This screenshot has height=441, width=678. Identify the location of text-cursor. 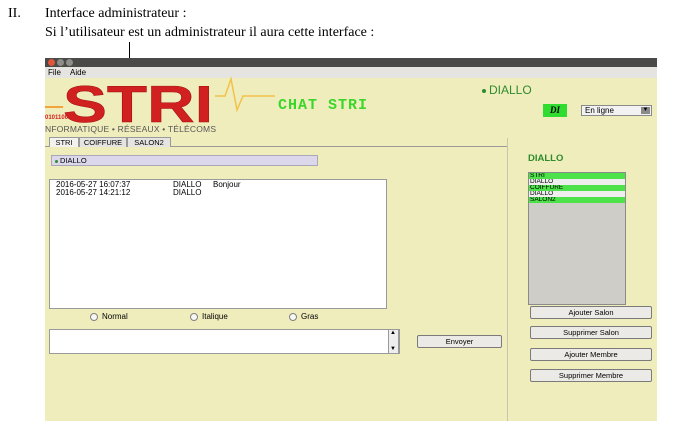
(129, 50).